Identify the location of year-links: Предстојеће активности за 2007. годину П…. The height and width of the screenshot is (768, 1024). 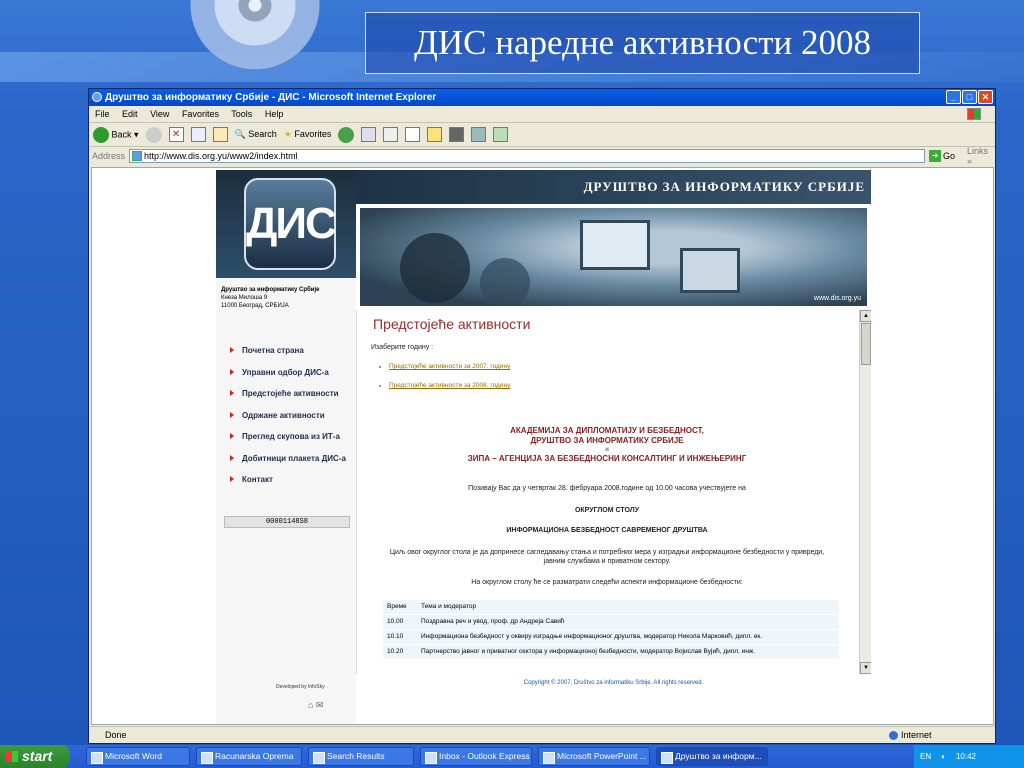
(449, 382).